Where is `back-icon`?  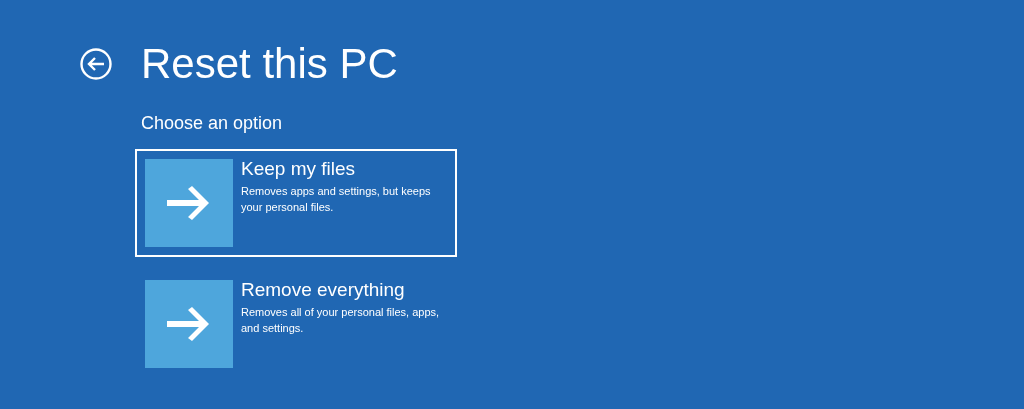 back-icon is located at coordinates (96, 64).